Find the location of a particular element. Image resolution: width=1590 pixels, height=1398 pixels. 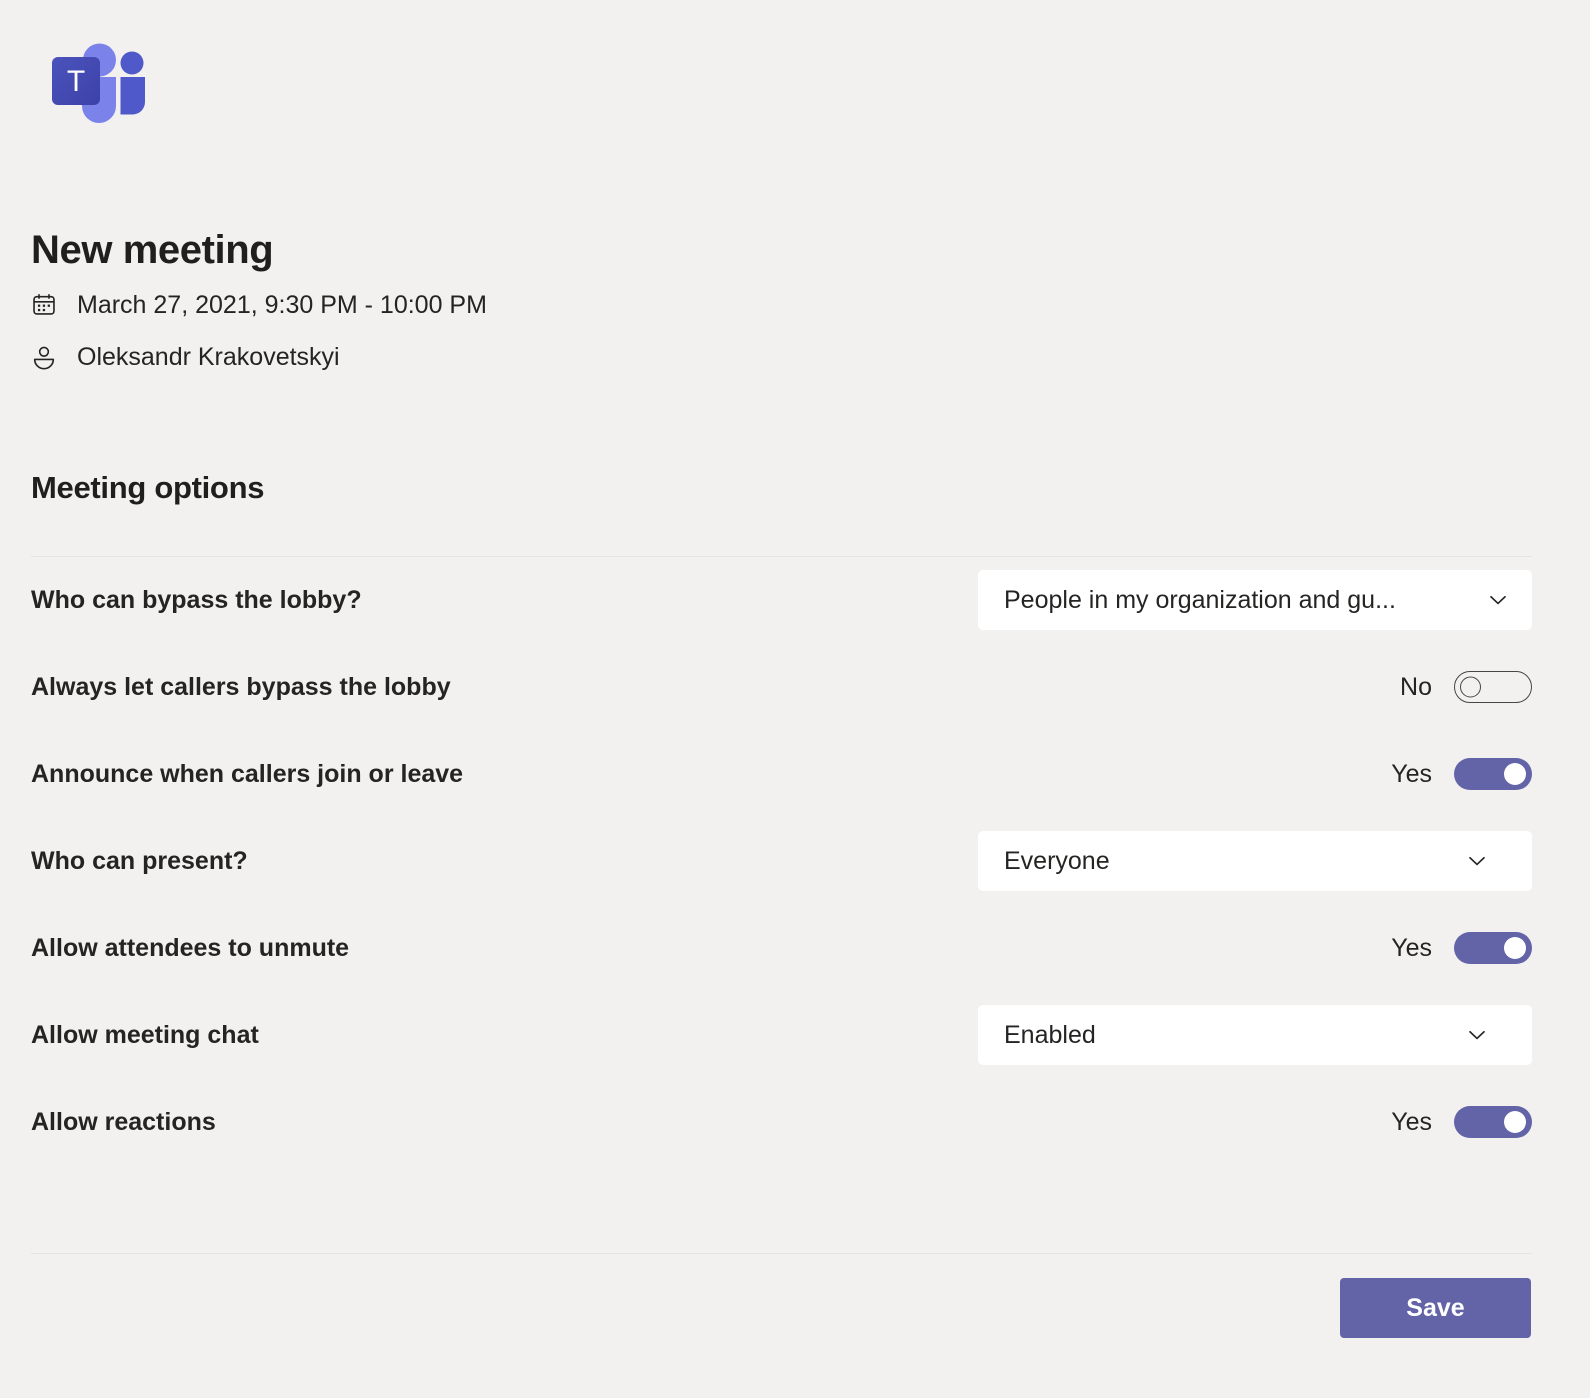

always-let-callers-bypass-the-lobby-toggle is located at coordinates (1493, 686).